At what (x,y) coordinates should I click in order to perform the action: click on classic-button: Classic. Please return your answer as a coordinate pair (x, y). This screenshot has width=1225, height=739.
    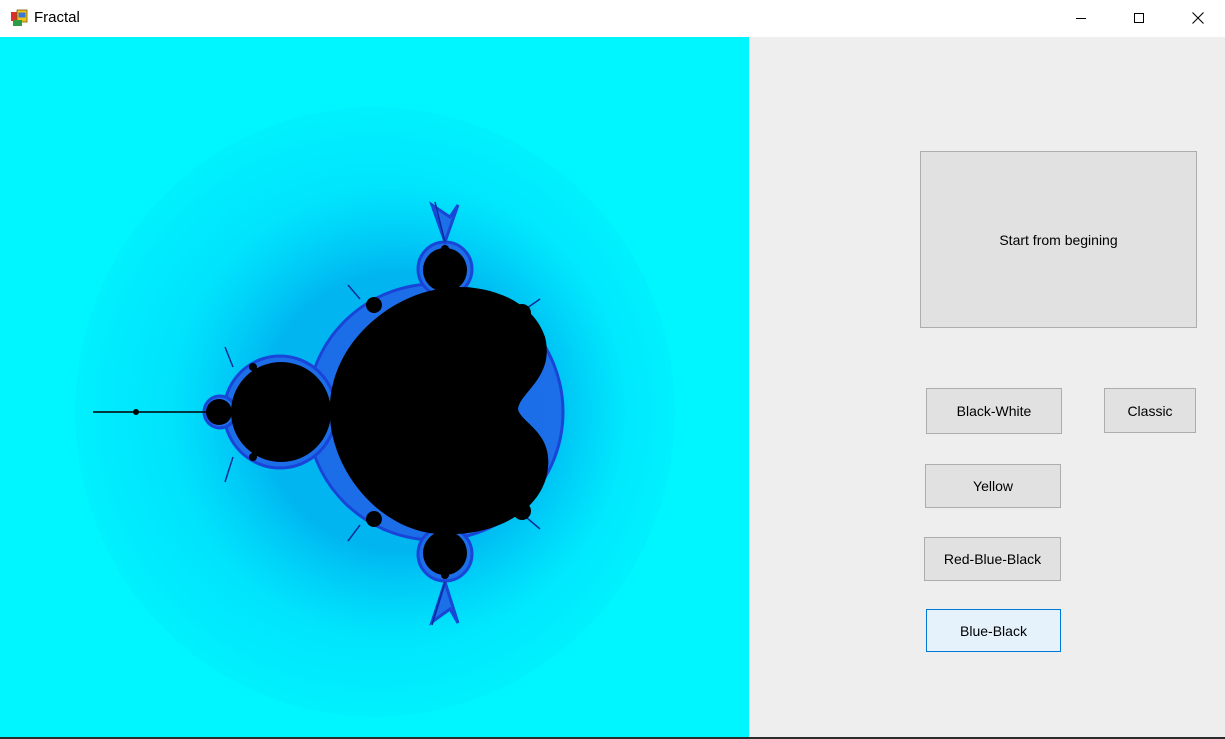
    Looking at the image, I should click on (1150, 410).